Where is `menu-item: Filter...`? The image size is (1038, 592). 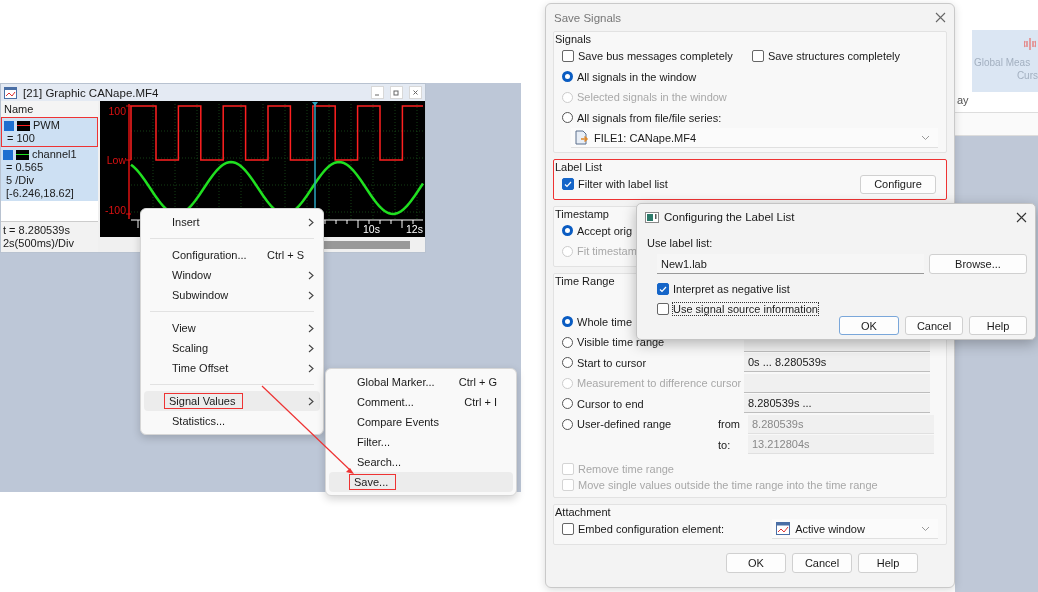 menu-item: Filter... is located at coordinates (421, 442).